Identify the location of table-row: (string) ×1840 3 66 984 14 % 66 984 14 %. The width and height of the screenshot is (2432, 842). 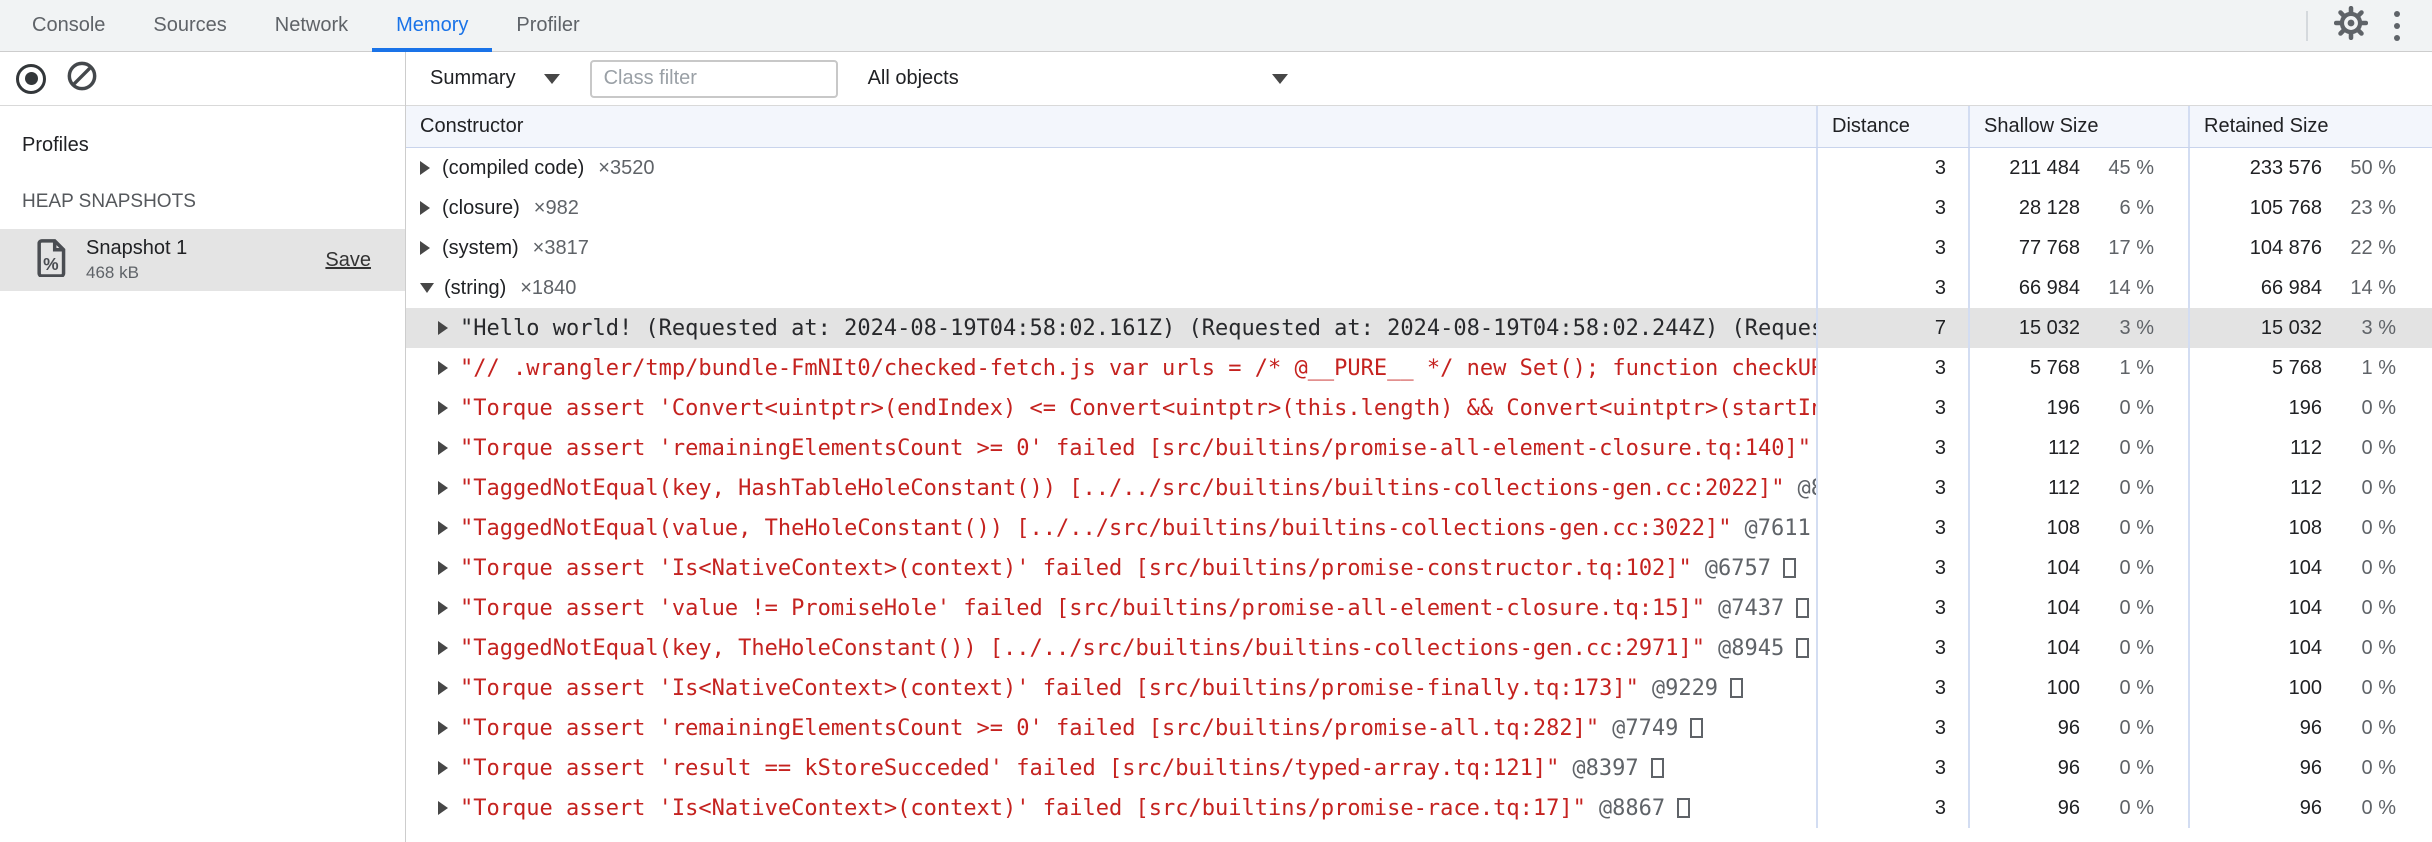
(1419, 288).